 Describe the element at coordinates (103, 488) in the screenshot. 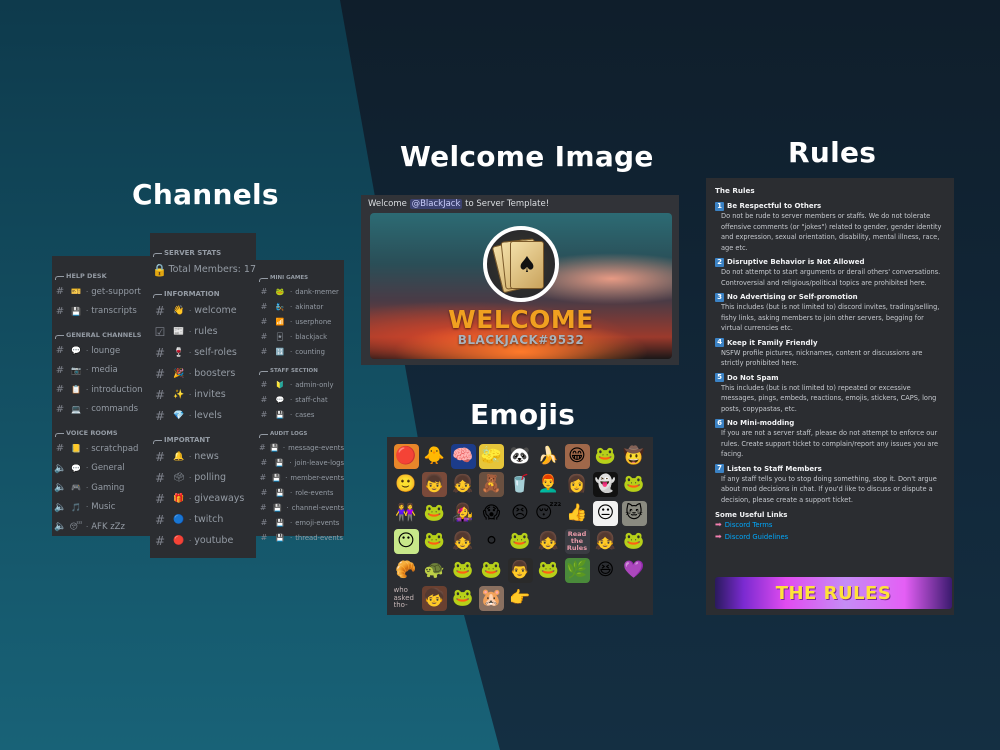

I see `channel-gaming: 🔈 🎮 · Gaming` at that location.